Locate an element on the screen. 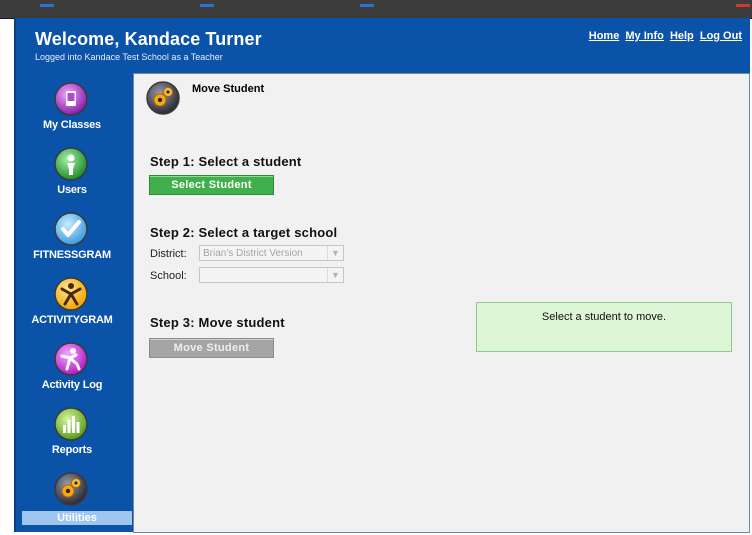  users-icon is located at coordinates (71, 164).